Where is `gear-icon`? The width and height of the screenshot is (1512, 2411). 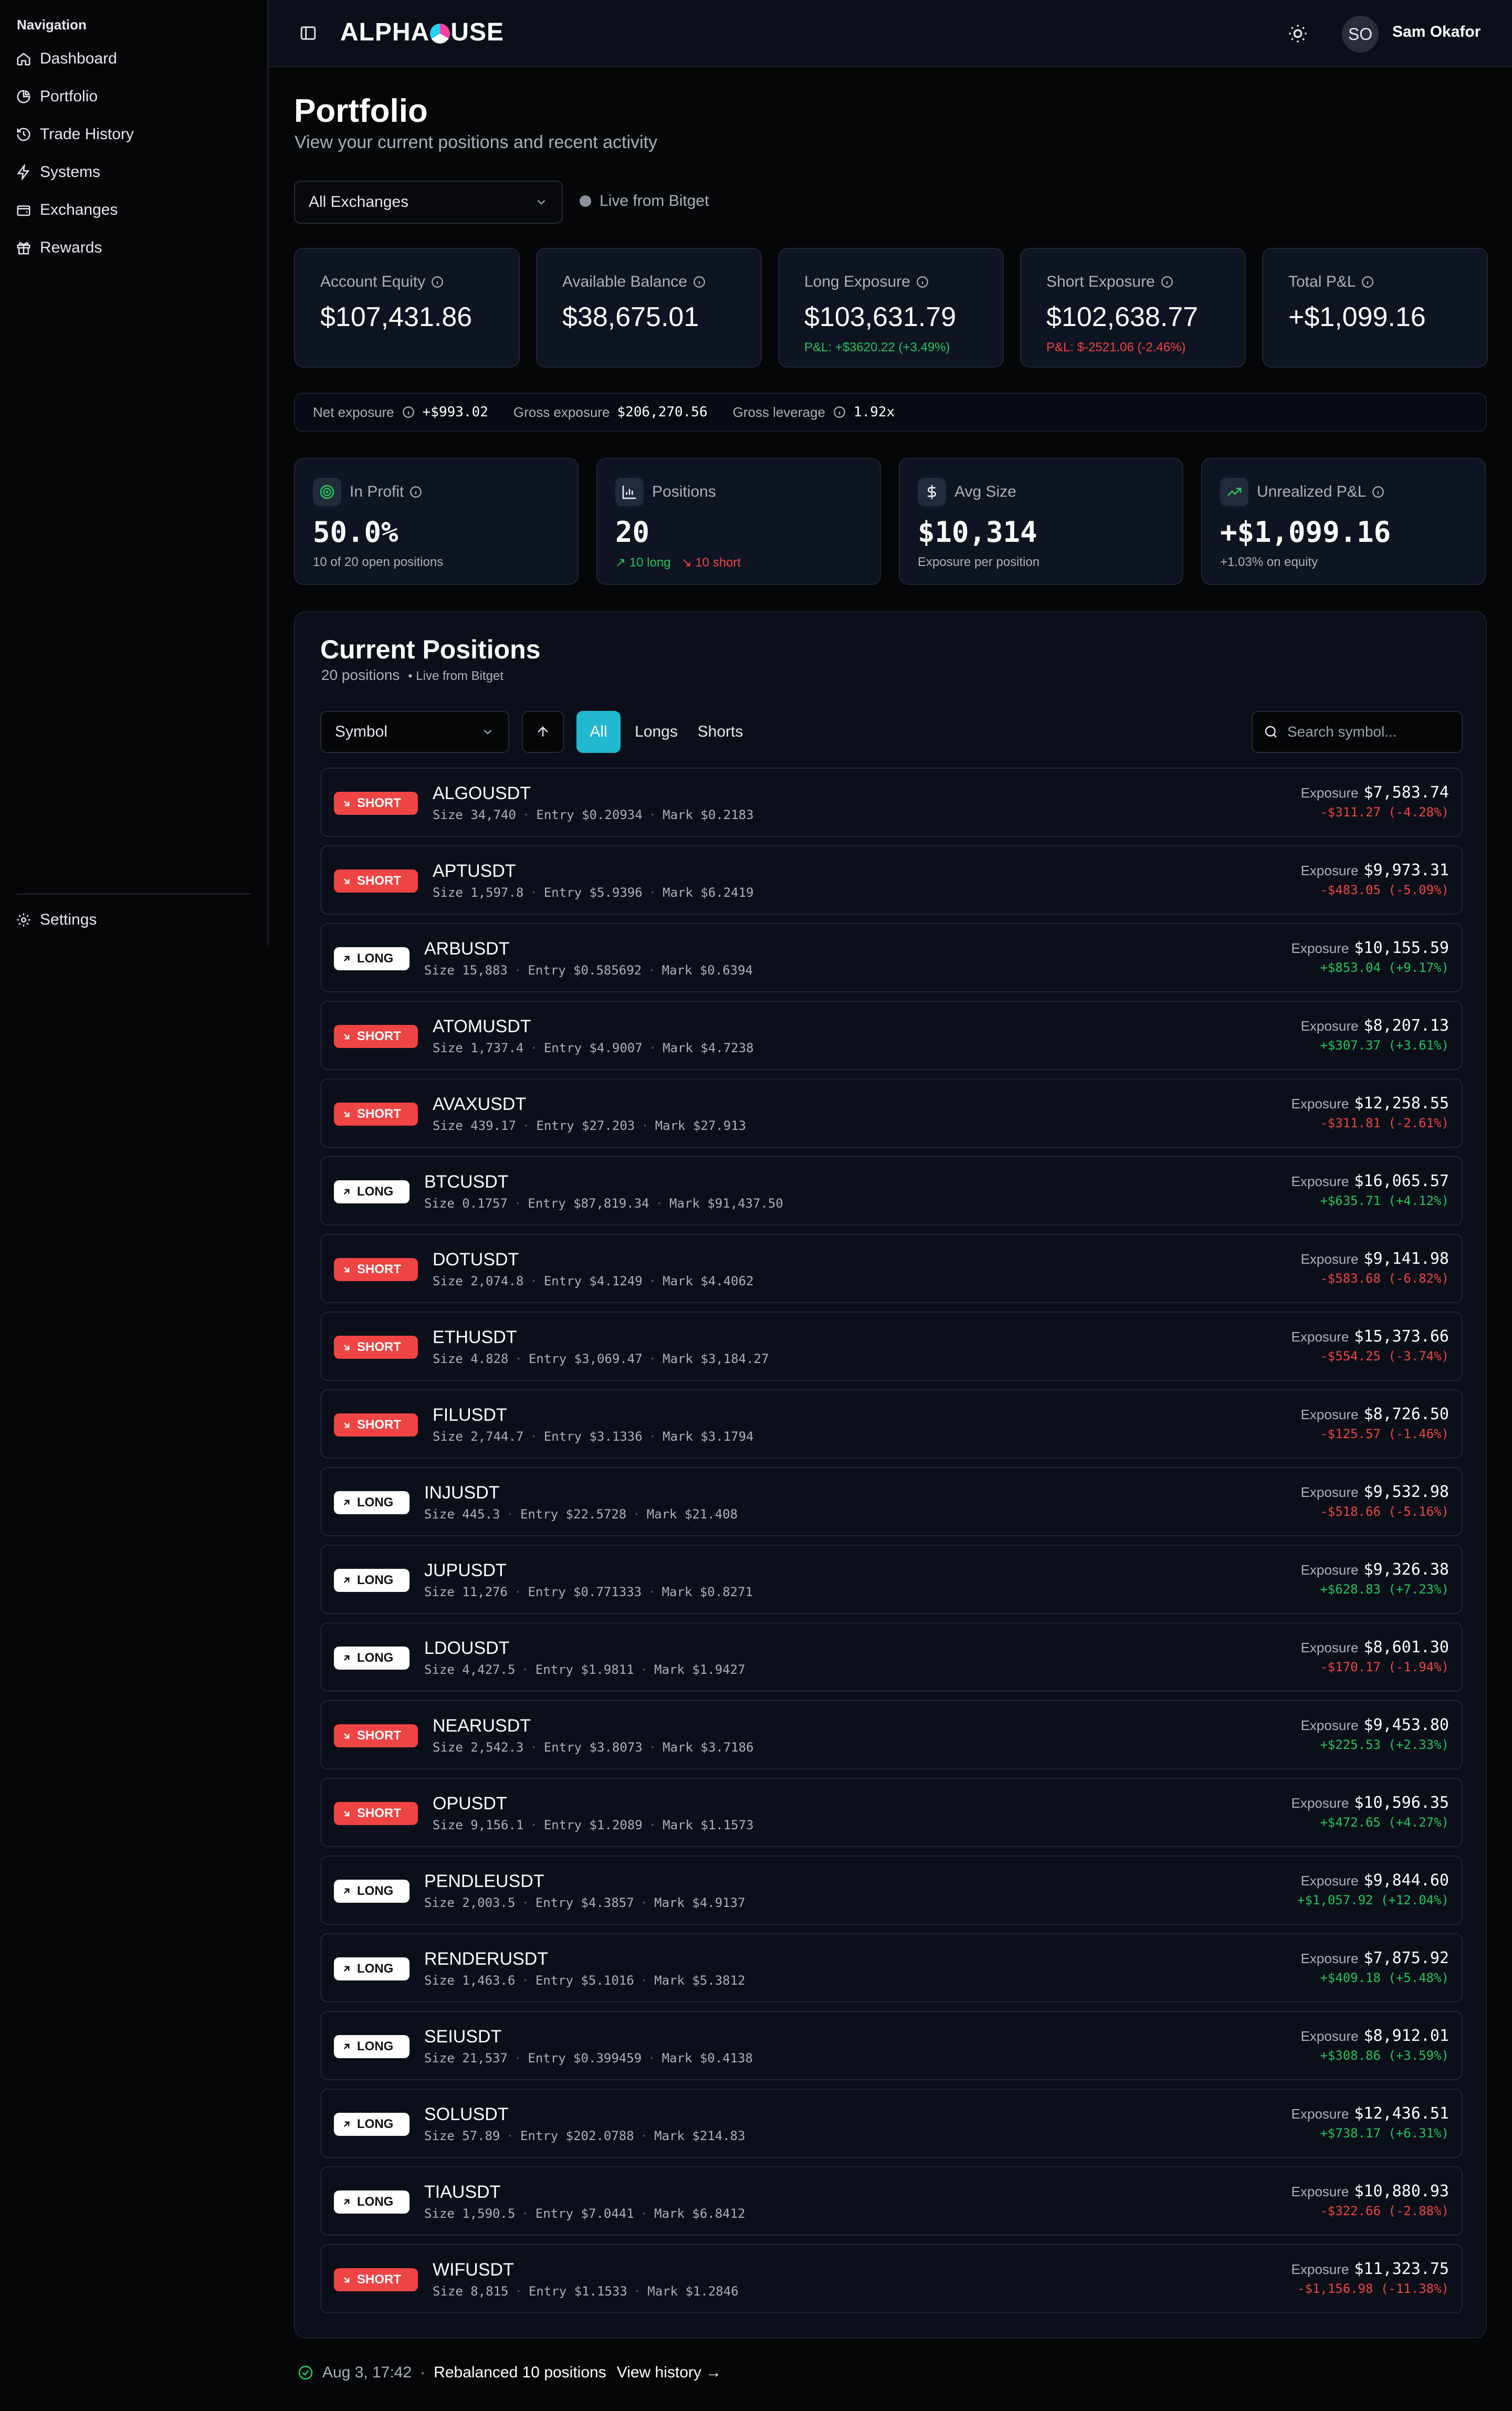 gear-icon is located at coordinates (23, 920).